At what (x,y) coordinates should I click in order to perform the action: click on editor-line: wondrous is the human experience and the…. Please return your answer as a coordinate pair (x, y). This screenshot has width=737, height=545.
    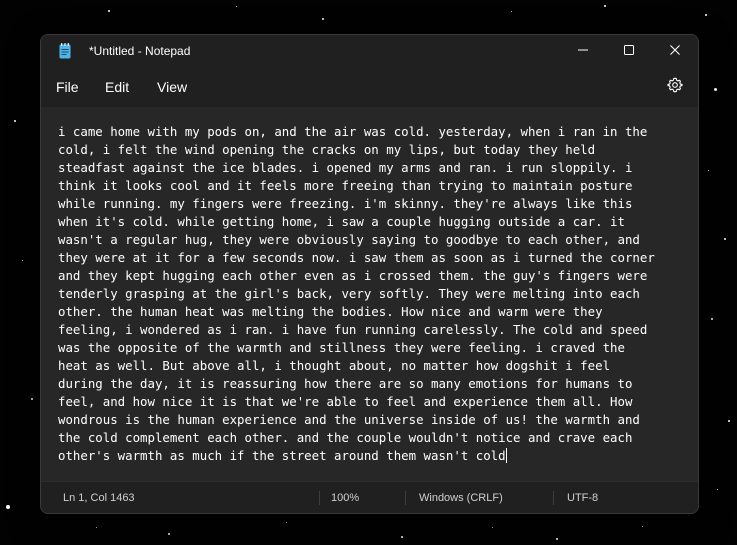
    Looking at the image, I should click on (349, 419).